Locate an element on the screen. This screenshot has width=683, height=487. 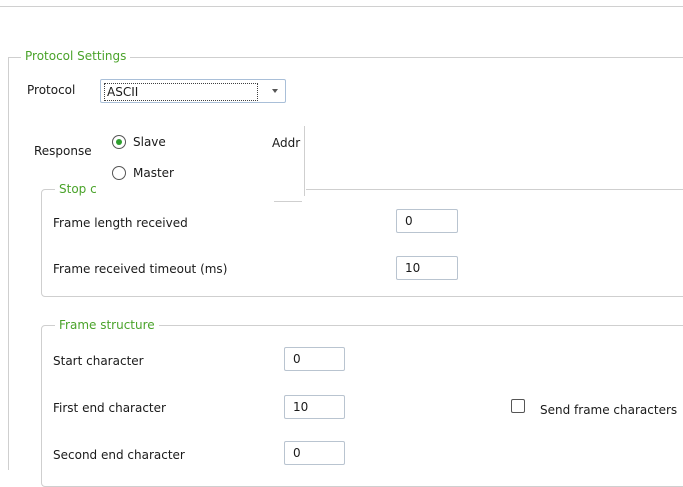
start-char-label: Start character is located at coordinates (98, 361).